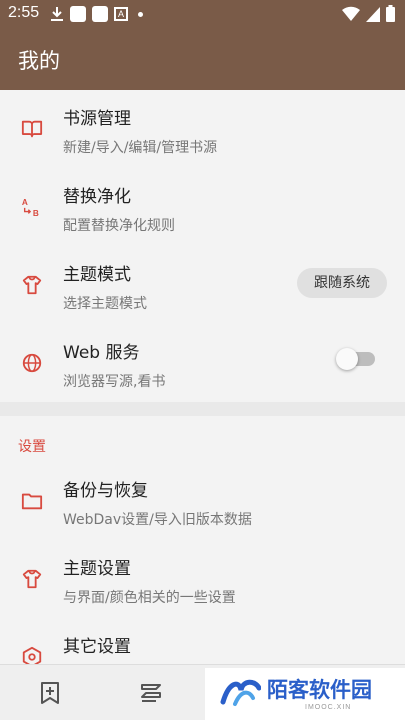 This screenshot has height=720, width=405. I want to click on item-title: 书源管理, so click(97, 119).